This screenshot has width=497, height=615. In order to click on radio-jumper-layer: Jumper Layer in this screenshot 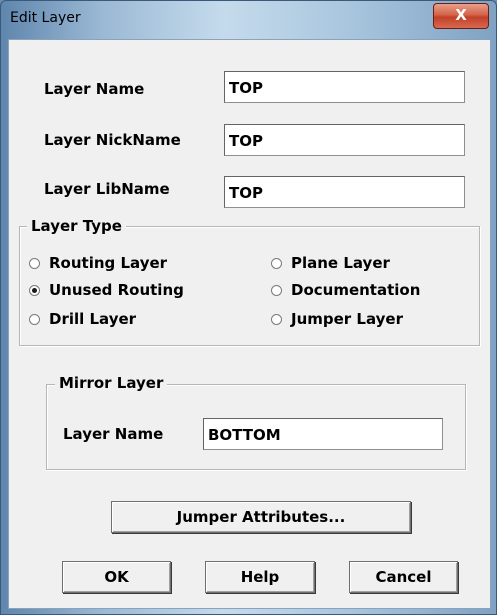, I will do `click(337, 319)`.